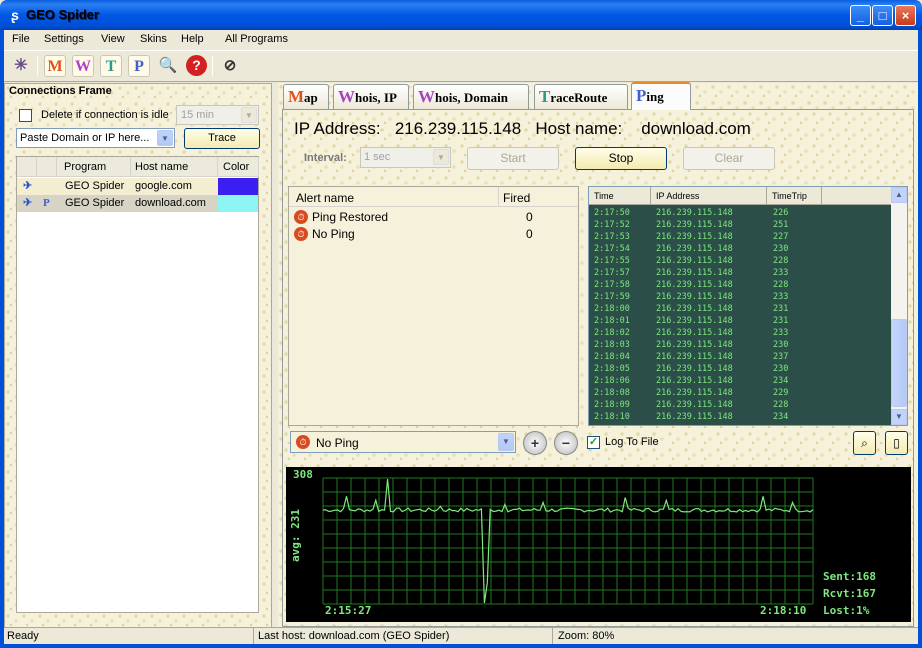  I want to click on alert-fired: 0, so click(529, 217).